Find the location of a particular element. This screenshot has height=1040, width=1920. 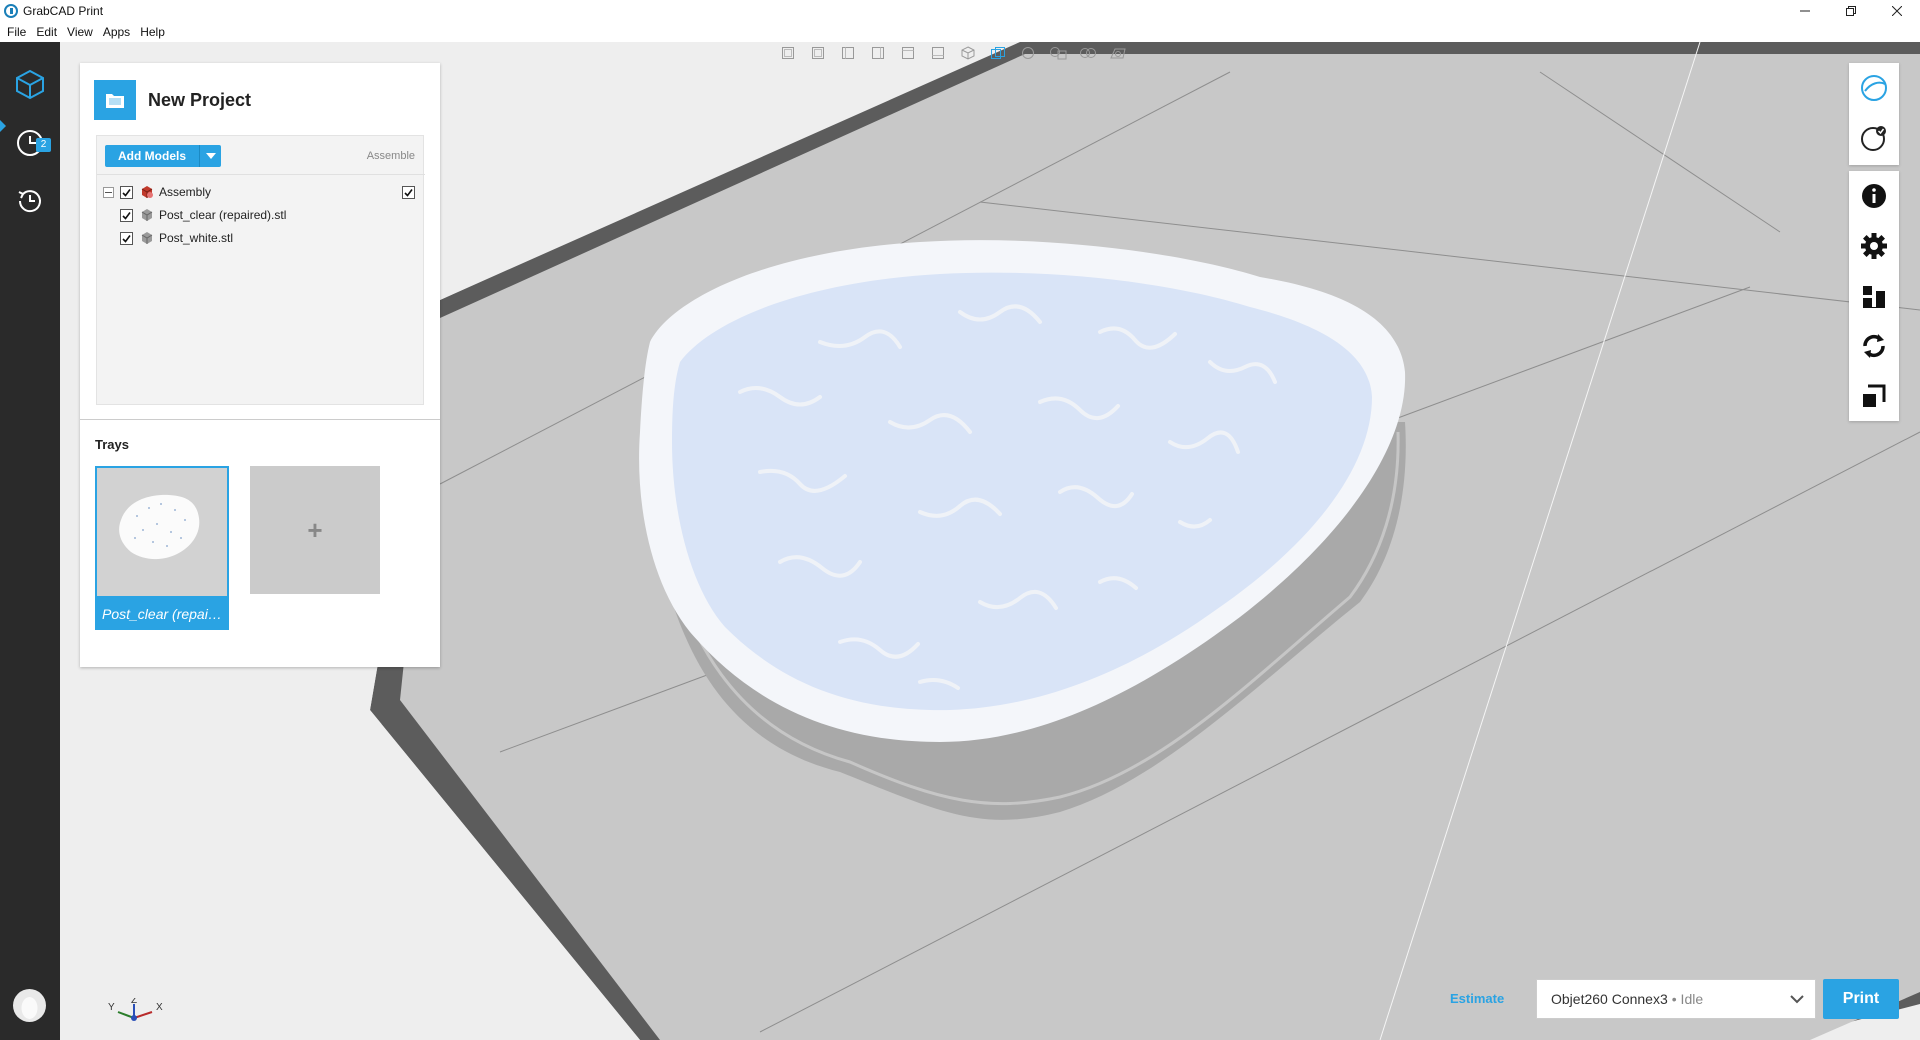

rotate-button is located at coordinates (1874, 346).